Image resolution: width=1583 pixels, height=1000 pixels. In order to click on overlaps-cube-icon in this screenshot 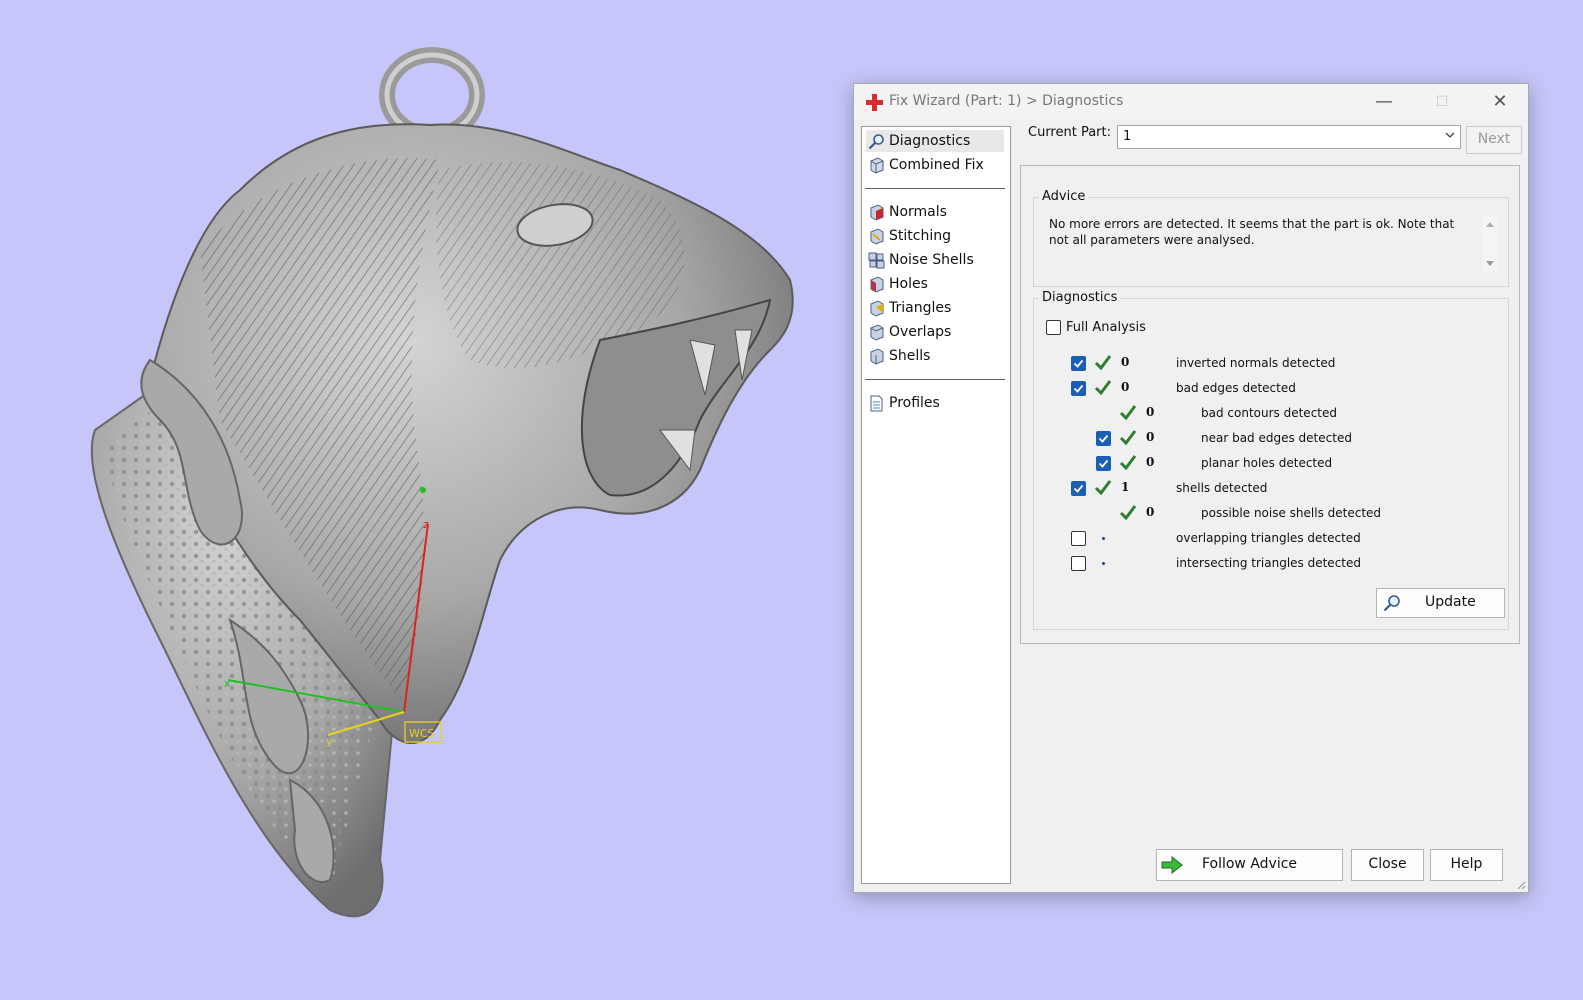, I will do `click(877, 332)`.